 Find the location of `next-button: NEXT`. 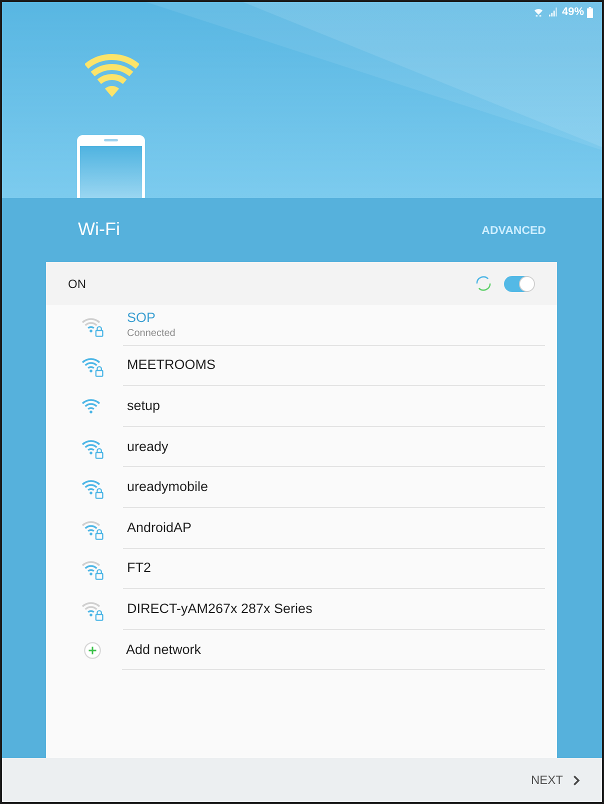

next-button: NEXT is located at coordinates (555, 780).